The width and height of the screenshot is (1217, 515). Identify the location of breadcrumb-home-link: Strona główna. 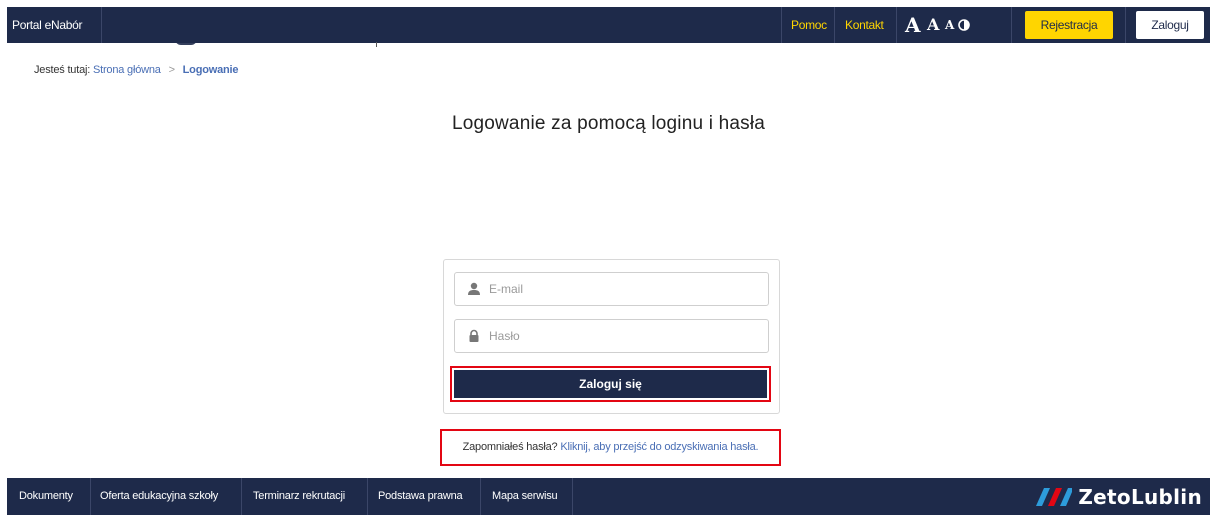
(127, 70).